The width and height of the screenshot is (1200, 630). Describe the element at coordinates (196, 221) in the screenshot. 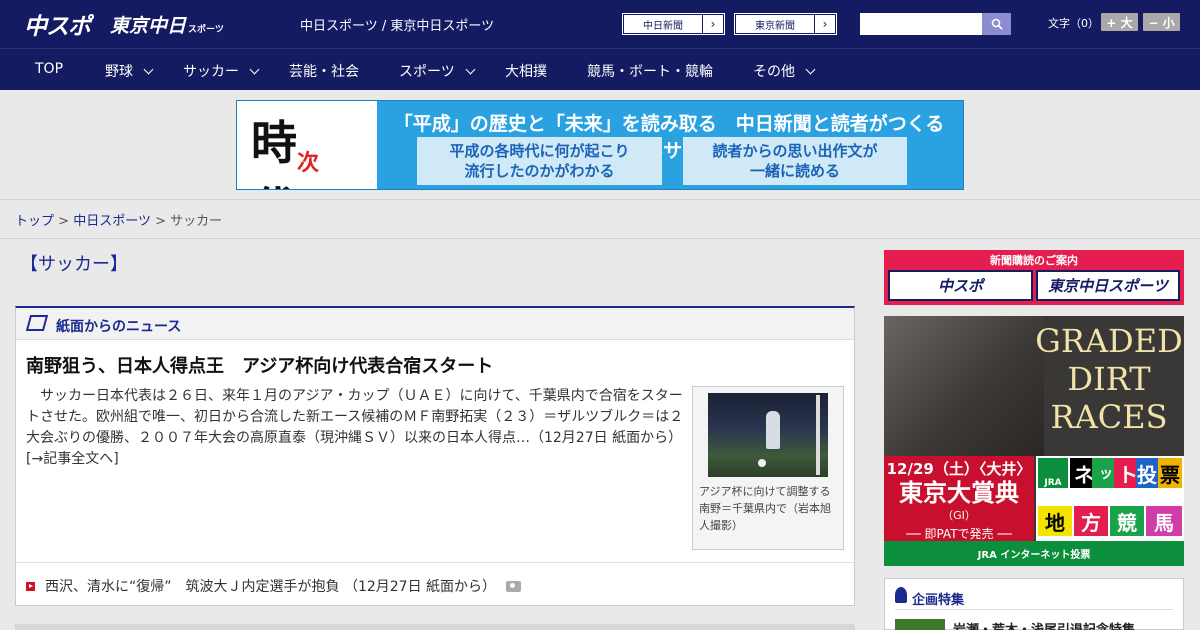

I see `breadcrumb-current: サッカー` at that location.